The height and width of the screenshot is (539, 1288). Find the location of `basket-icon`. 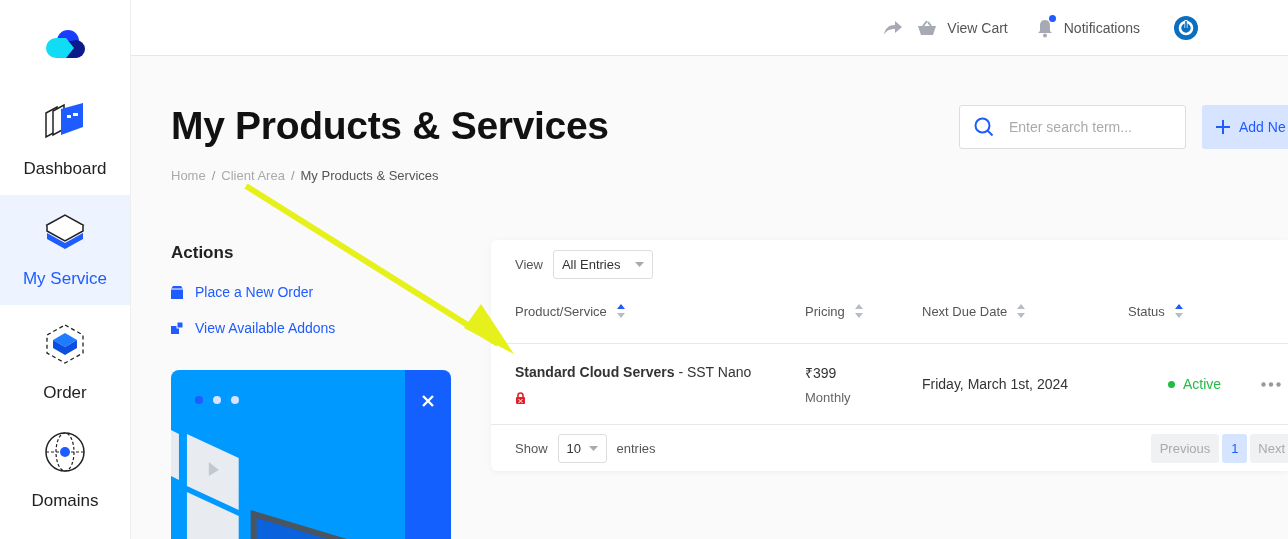

basket-icon is located at coordinates (927, 27).